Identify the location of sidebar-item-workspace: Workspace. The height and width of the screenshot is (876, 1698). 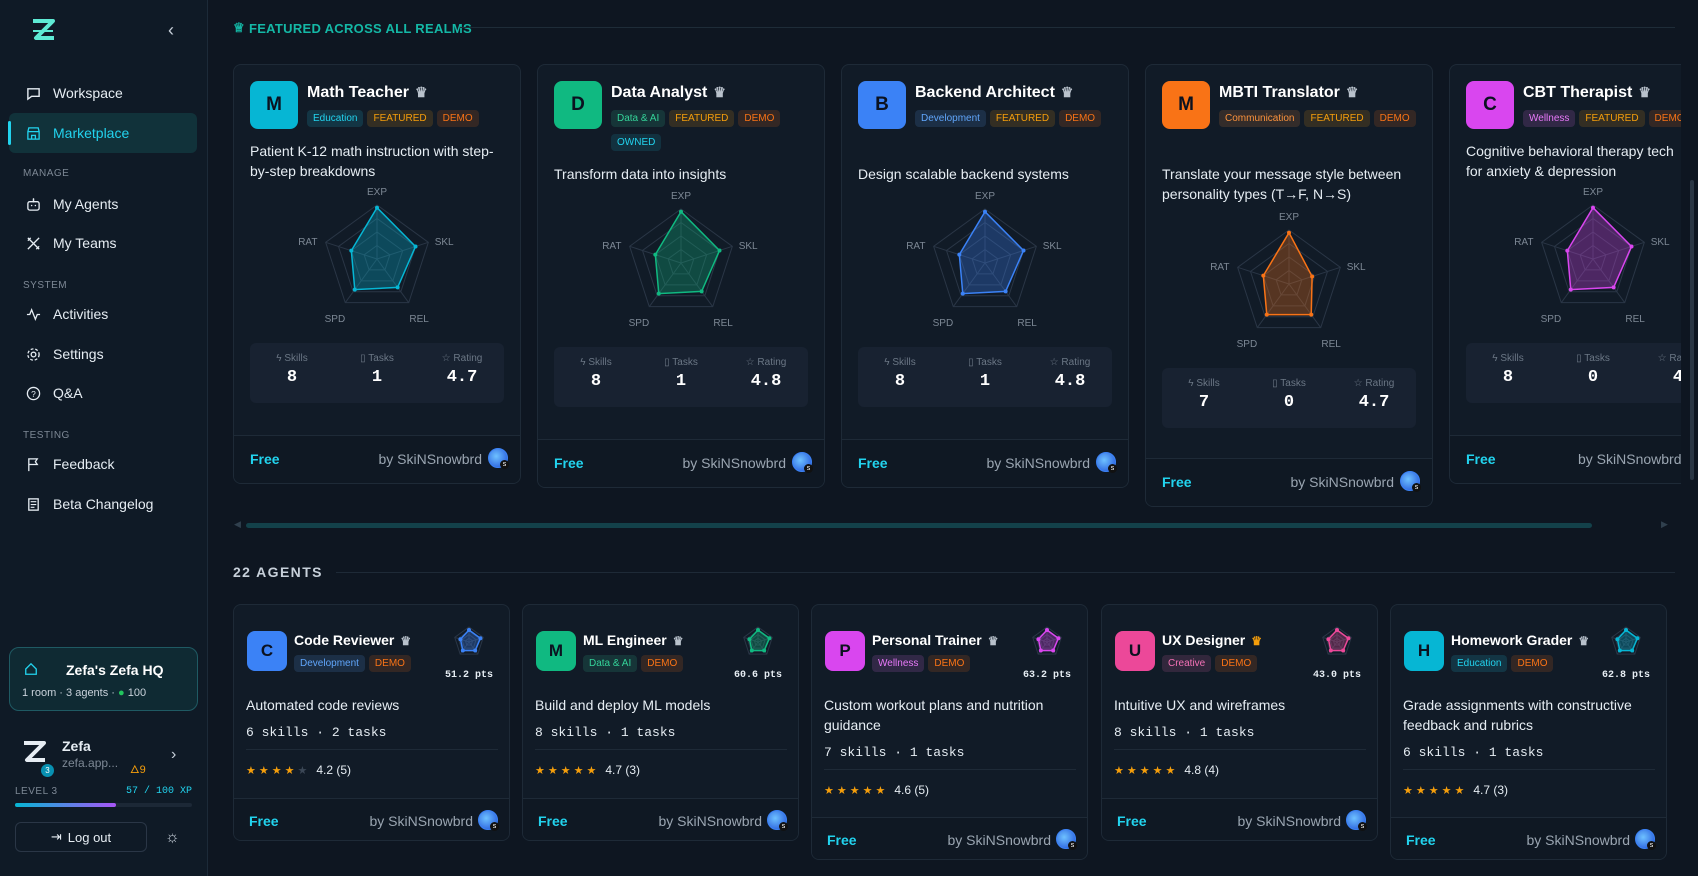
(103, 93).